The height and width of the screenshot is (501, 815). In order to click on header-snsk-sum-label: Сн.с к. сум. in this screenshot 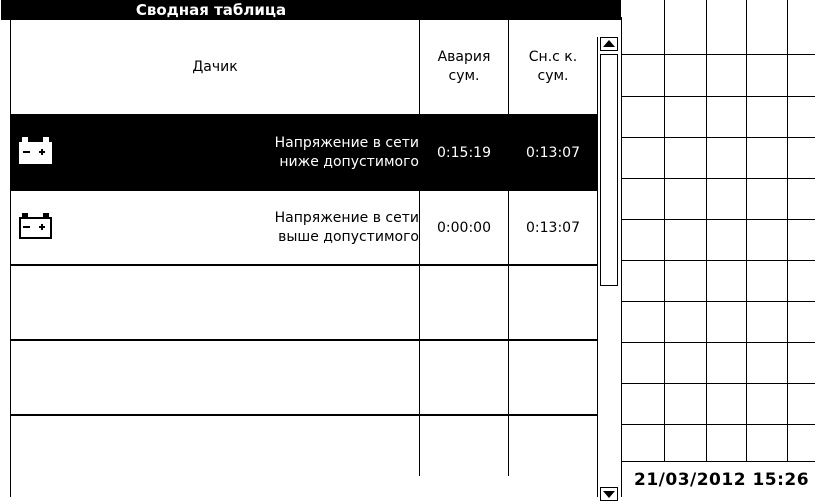, I will do `click(553, 66)`.